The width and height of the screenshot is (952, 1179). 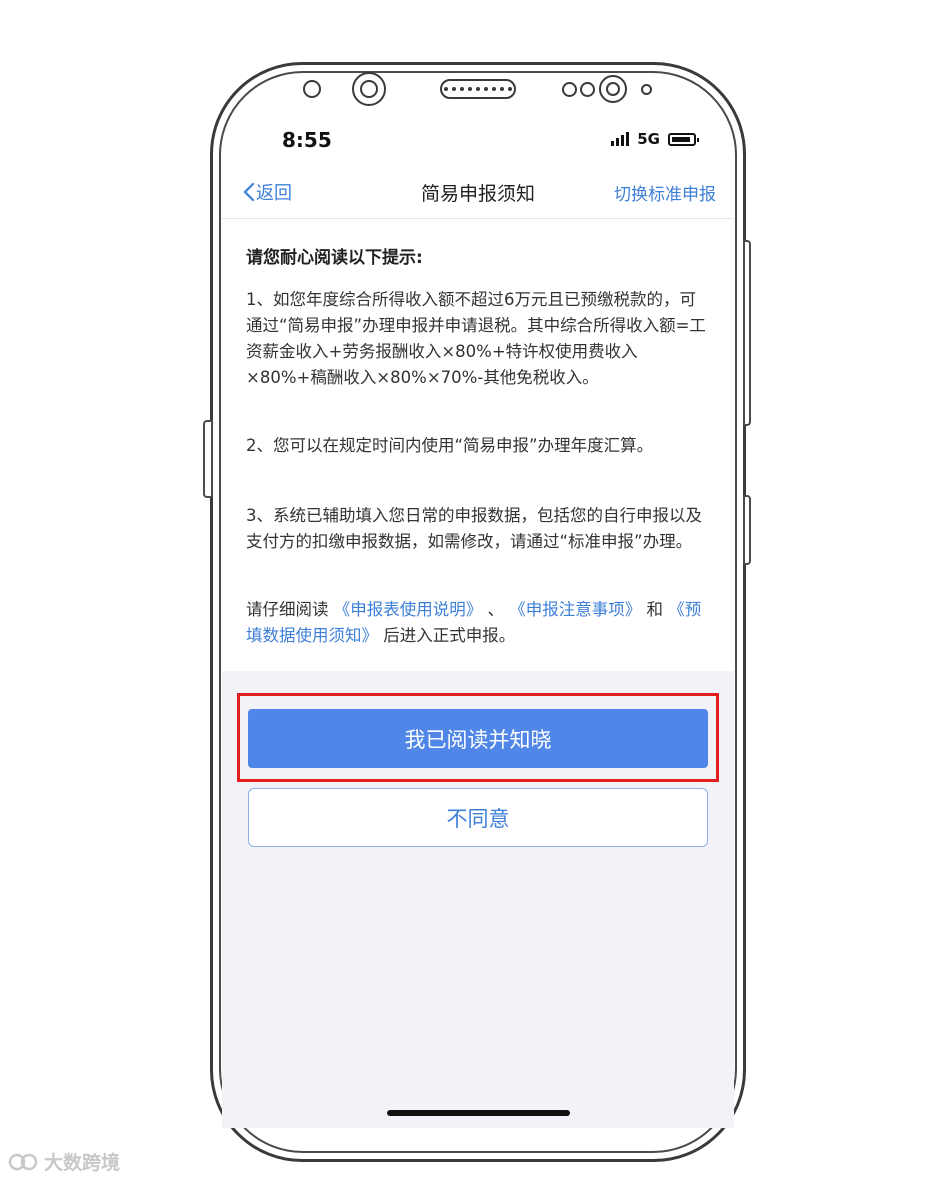 What do you see at coordinates (478, 89) in the screenshot?
I see `earpiece-speaker-icon` at bounding box center [478, 89].